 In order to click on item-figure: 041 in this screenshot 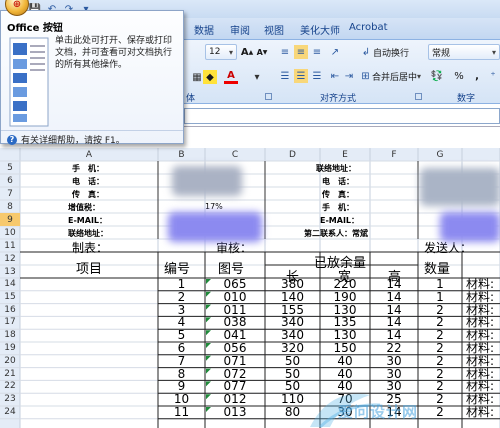, I will do `click(235, 335)`.